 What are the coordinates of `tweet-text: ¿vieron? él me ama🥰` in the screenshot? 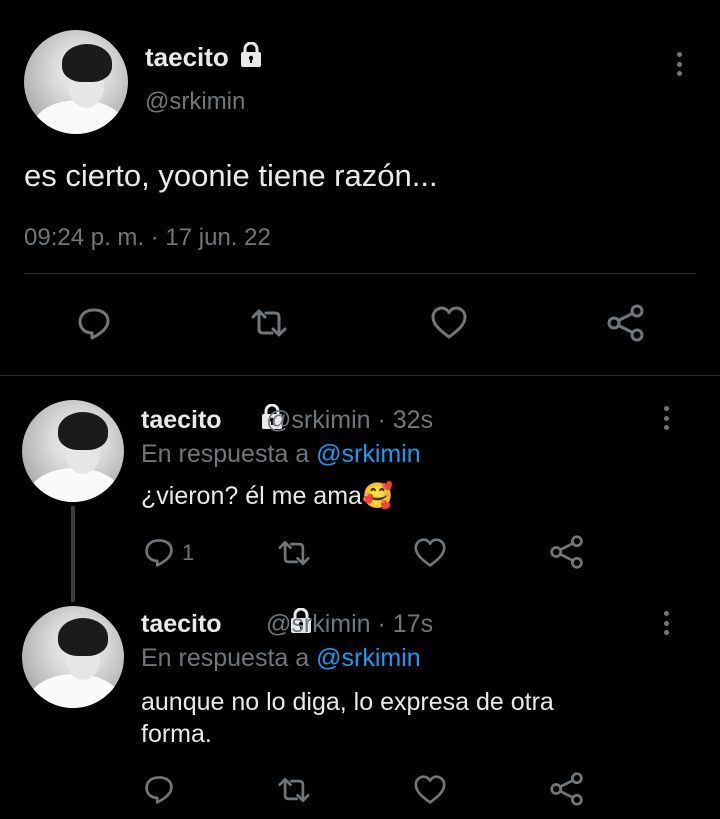 It's located at (267, 496).